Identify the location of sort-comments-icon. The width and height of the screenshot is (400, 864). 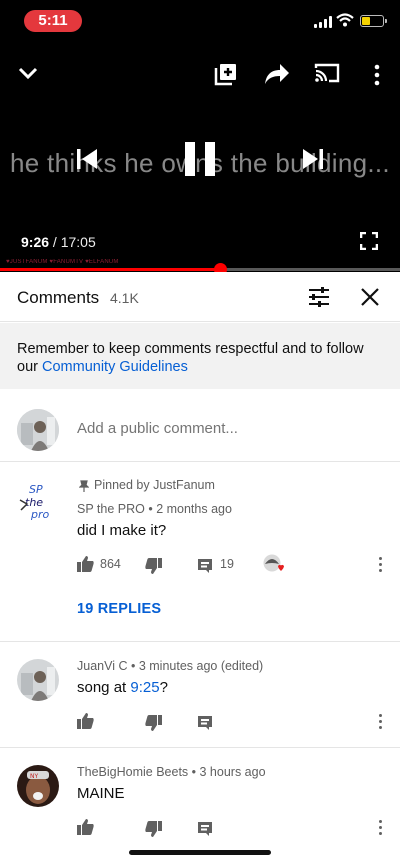
(319, 297).